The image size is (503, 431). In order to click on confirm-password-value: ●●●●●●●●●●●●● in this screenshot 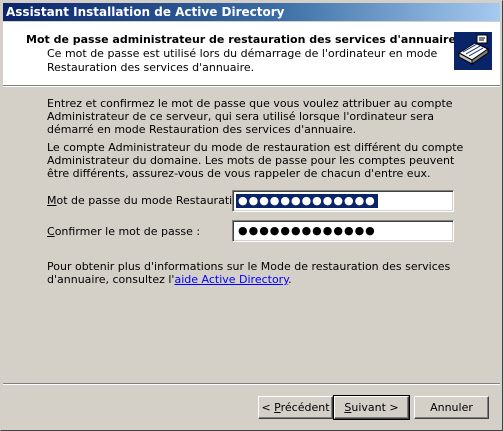, I will do `click(307, 230)`.